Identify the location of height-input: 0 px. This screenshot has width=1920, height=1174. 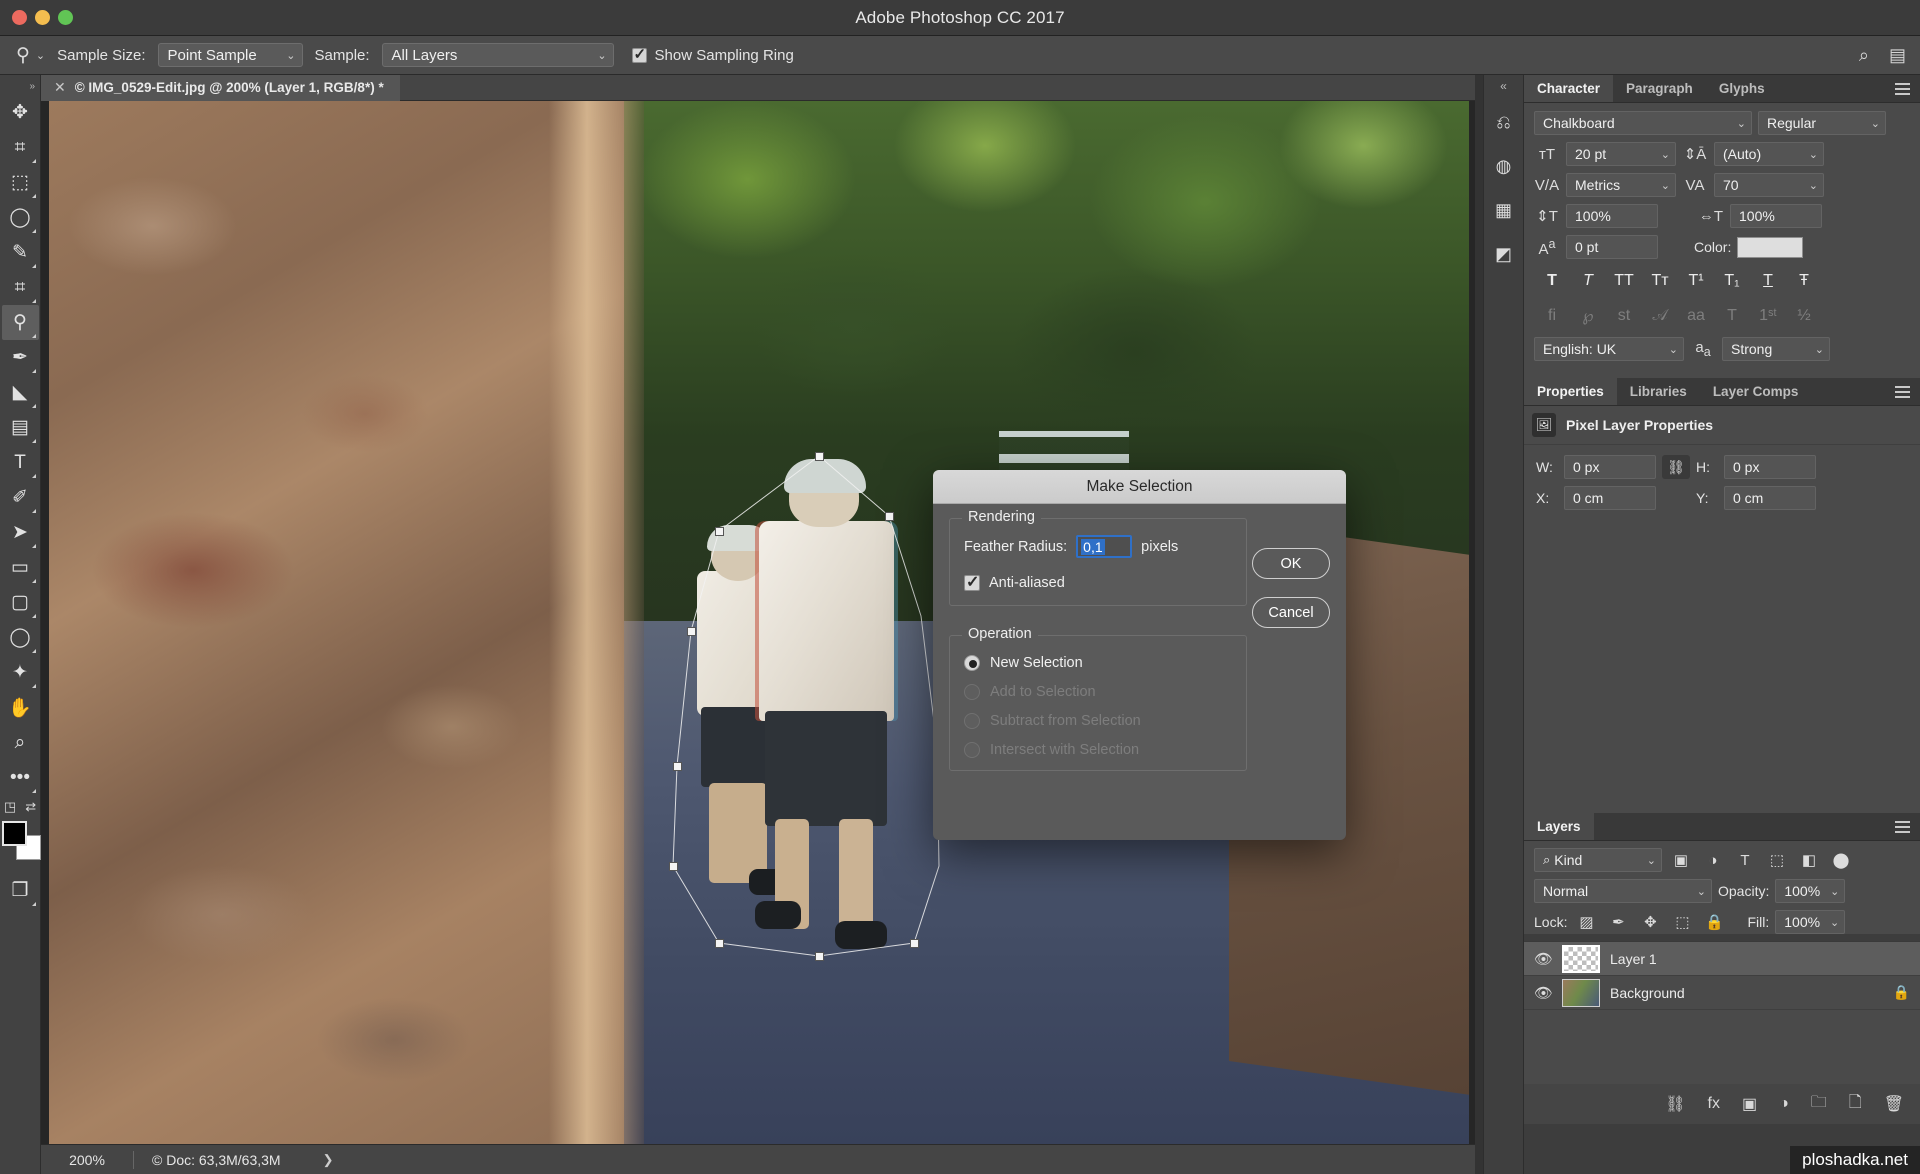
(1770, 467).